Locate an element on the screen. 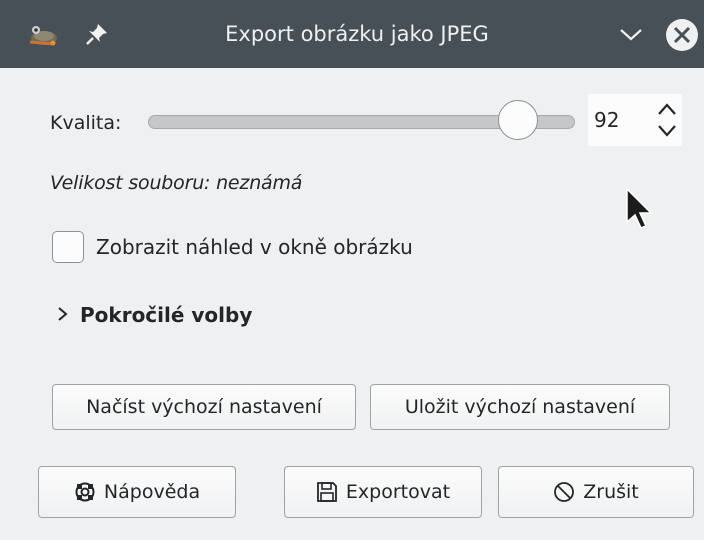 This screenshot has width=704, height=540. preview-checkbox is located at coordinates (68, 247).